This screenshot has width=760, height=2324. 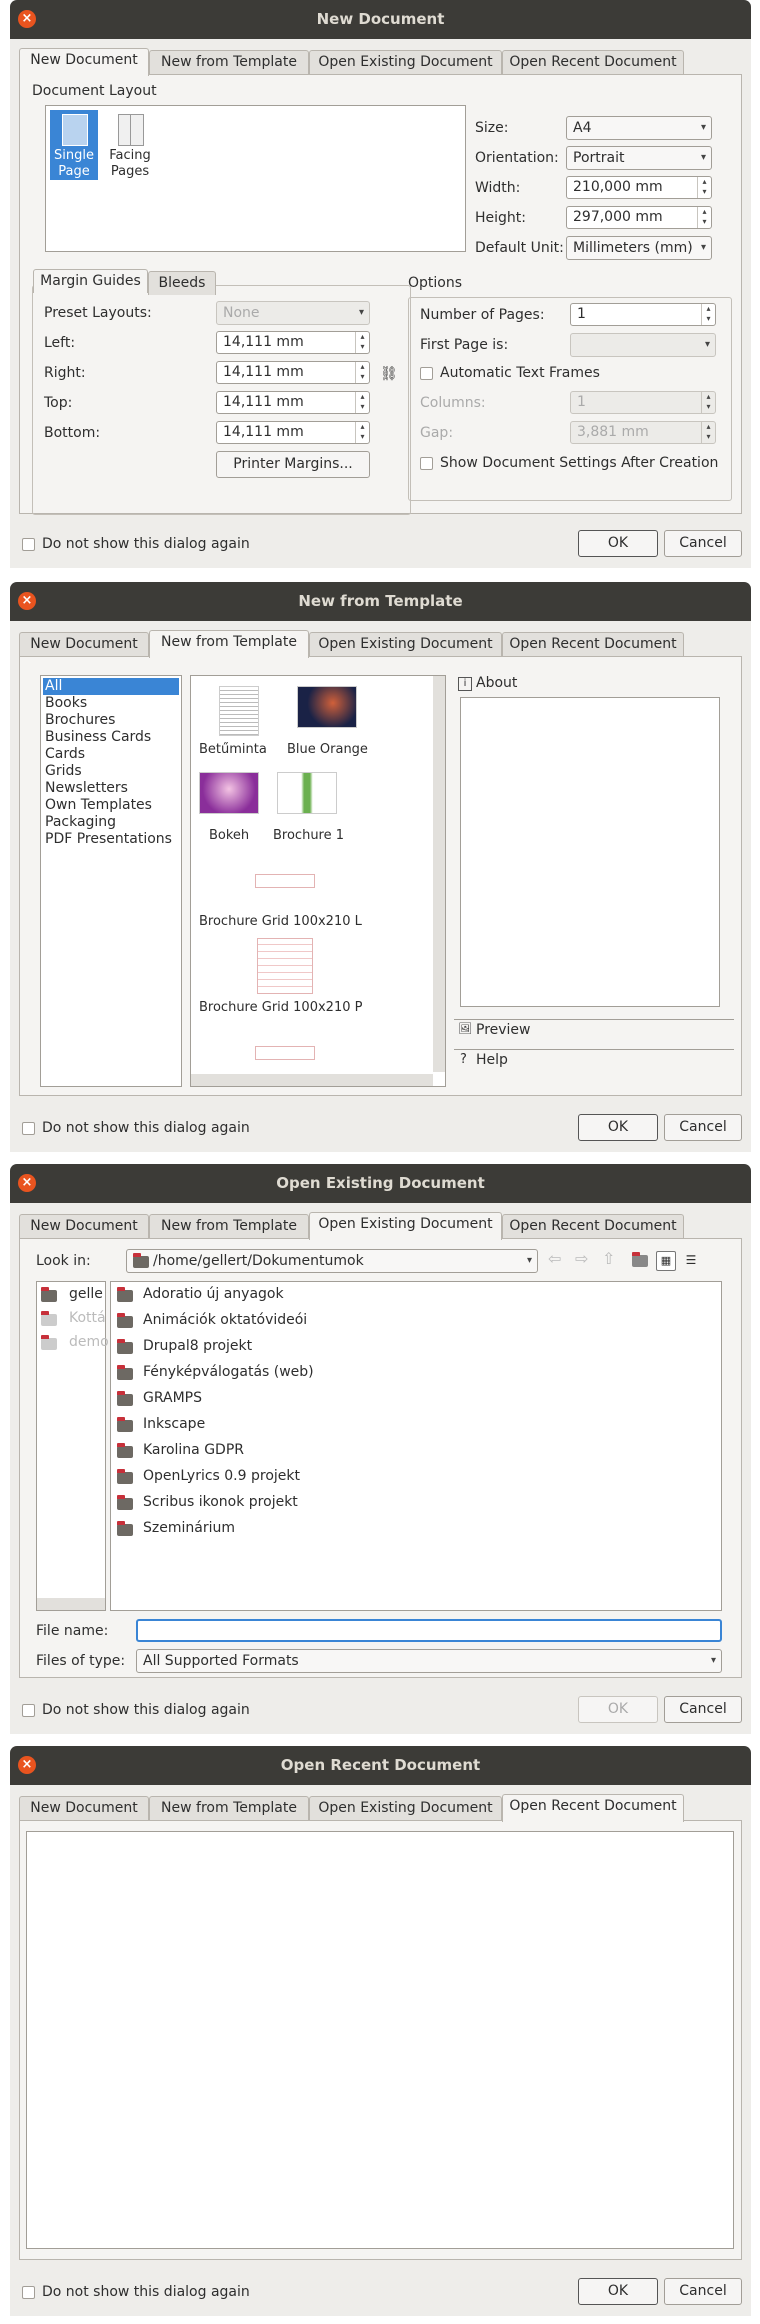 What do you see at coordinates (130, 145) in the screenshot?
I see `facing-pages-option: Facing Pages` at bounding box center [130, 145].